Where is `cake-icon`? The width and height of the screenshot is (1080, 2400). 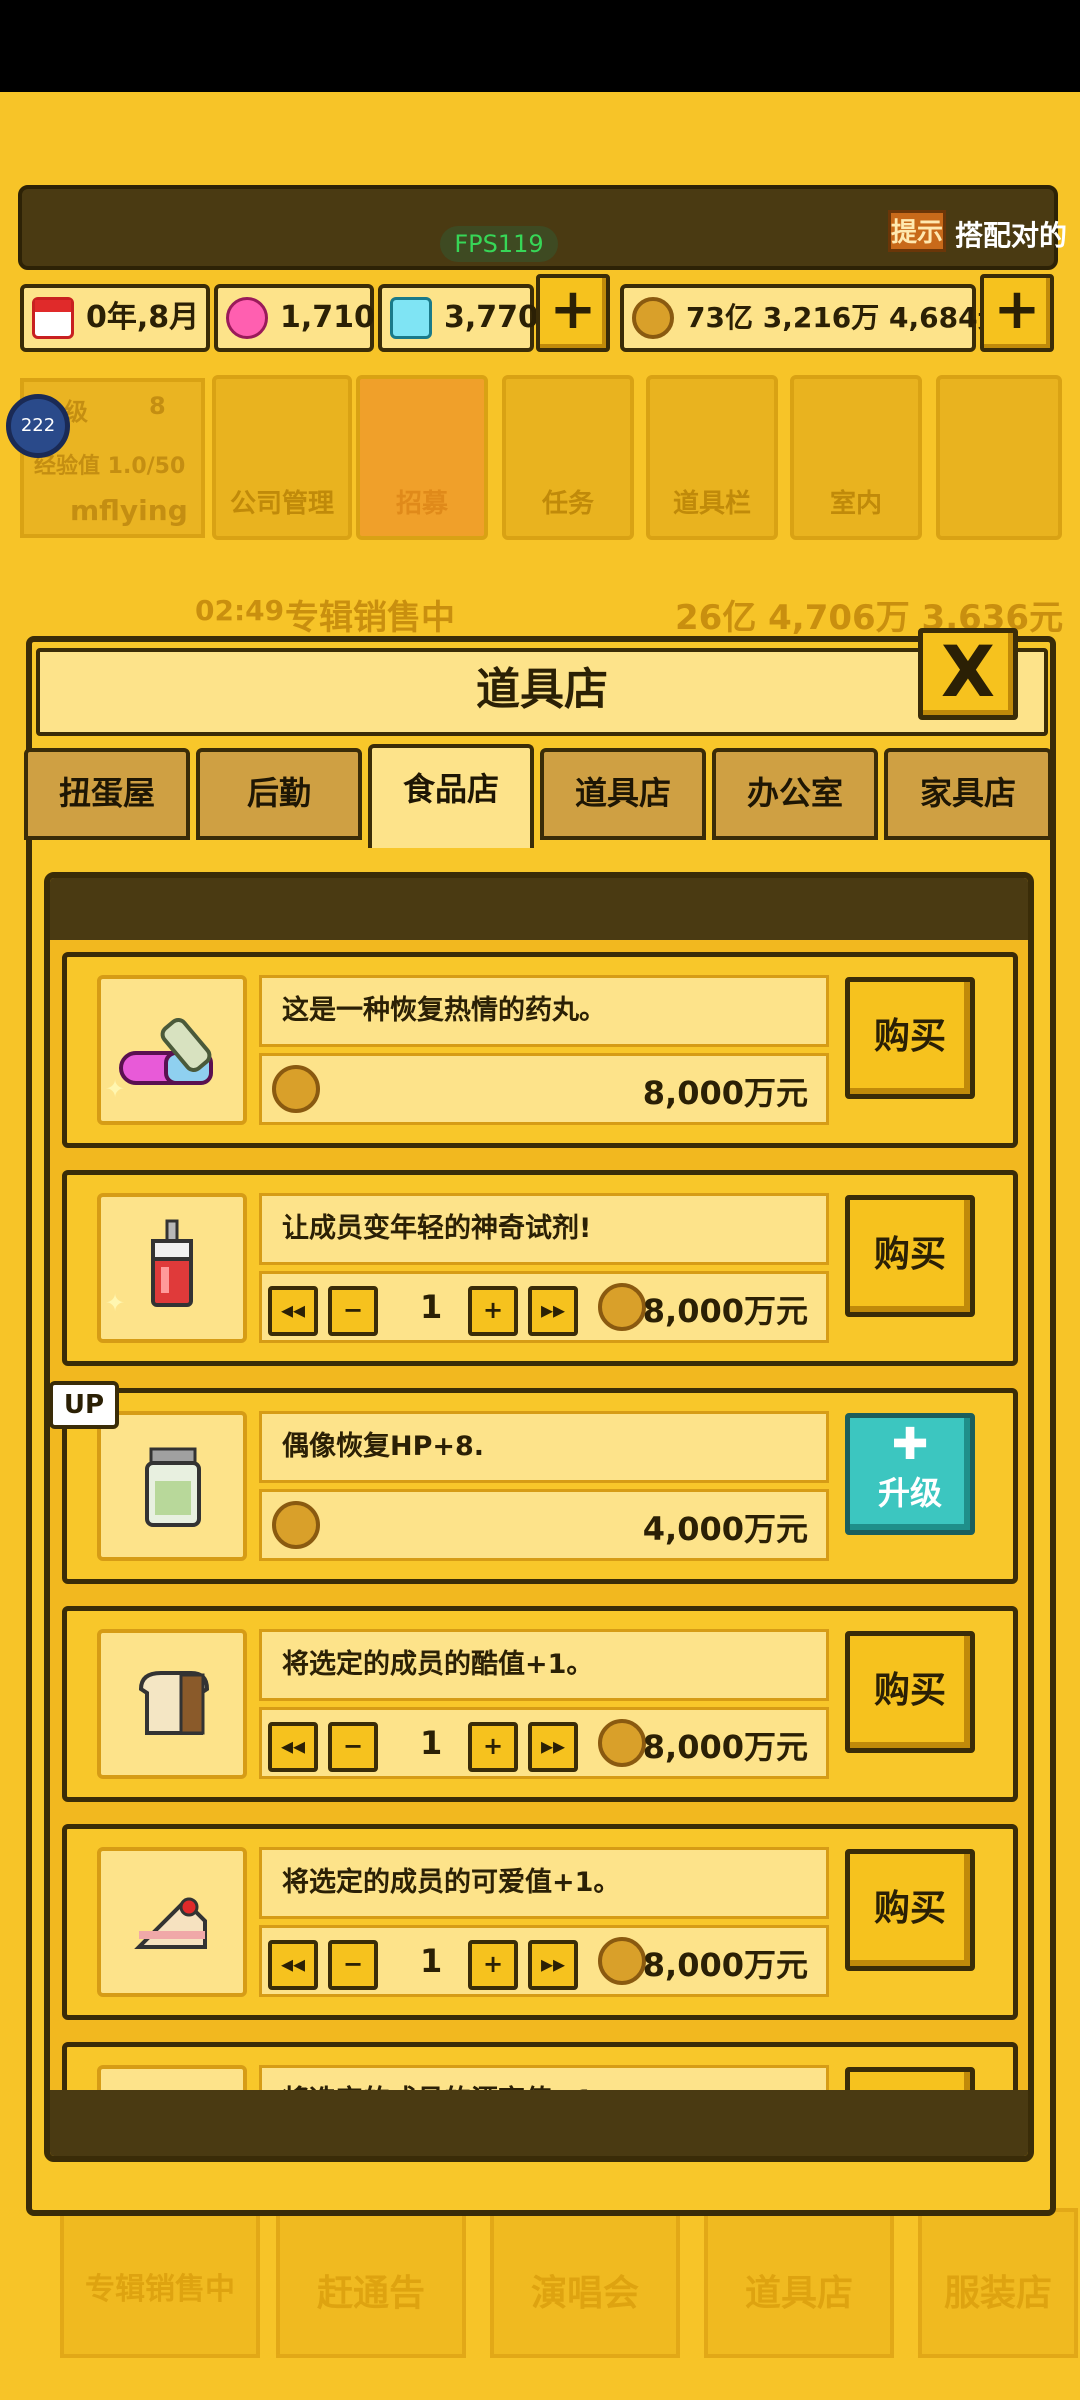 cake-icon is located at coordinates (170, 1923).